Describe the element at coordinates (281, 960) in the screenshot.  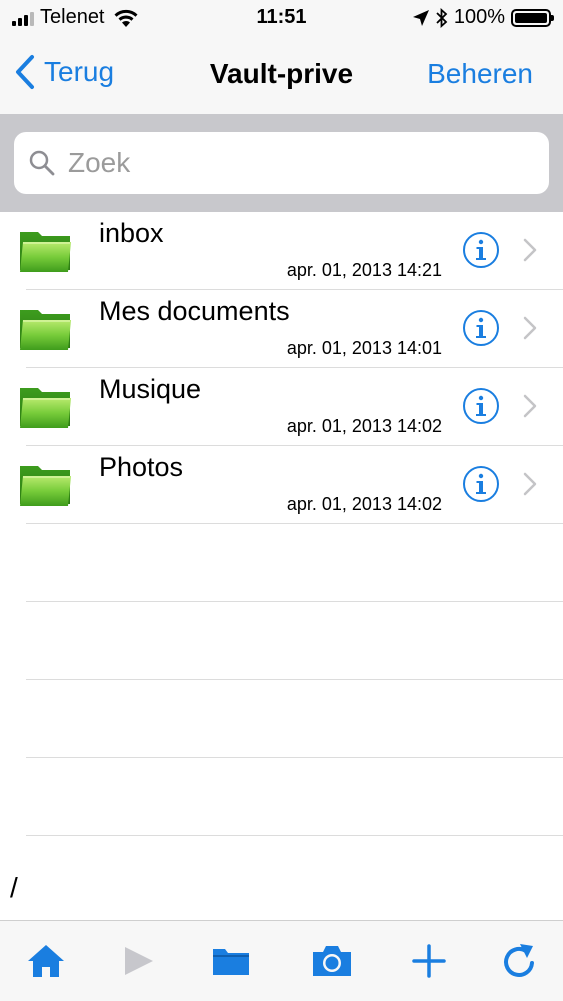
I see `bottom-toolbar` at that location.